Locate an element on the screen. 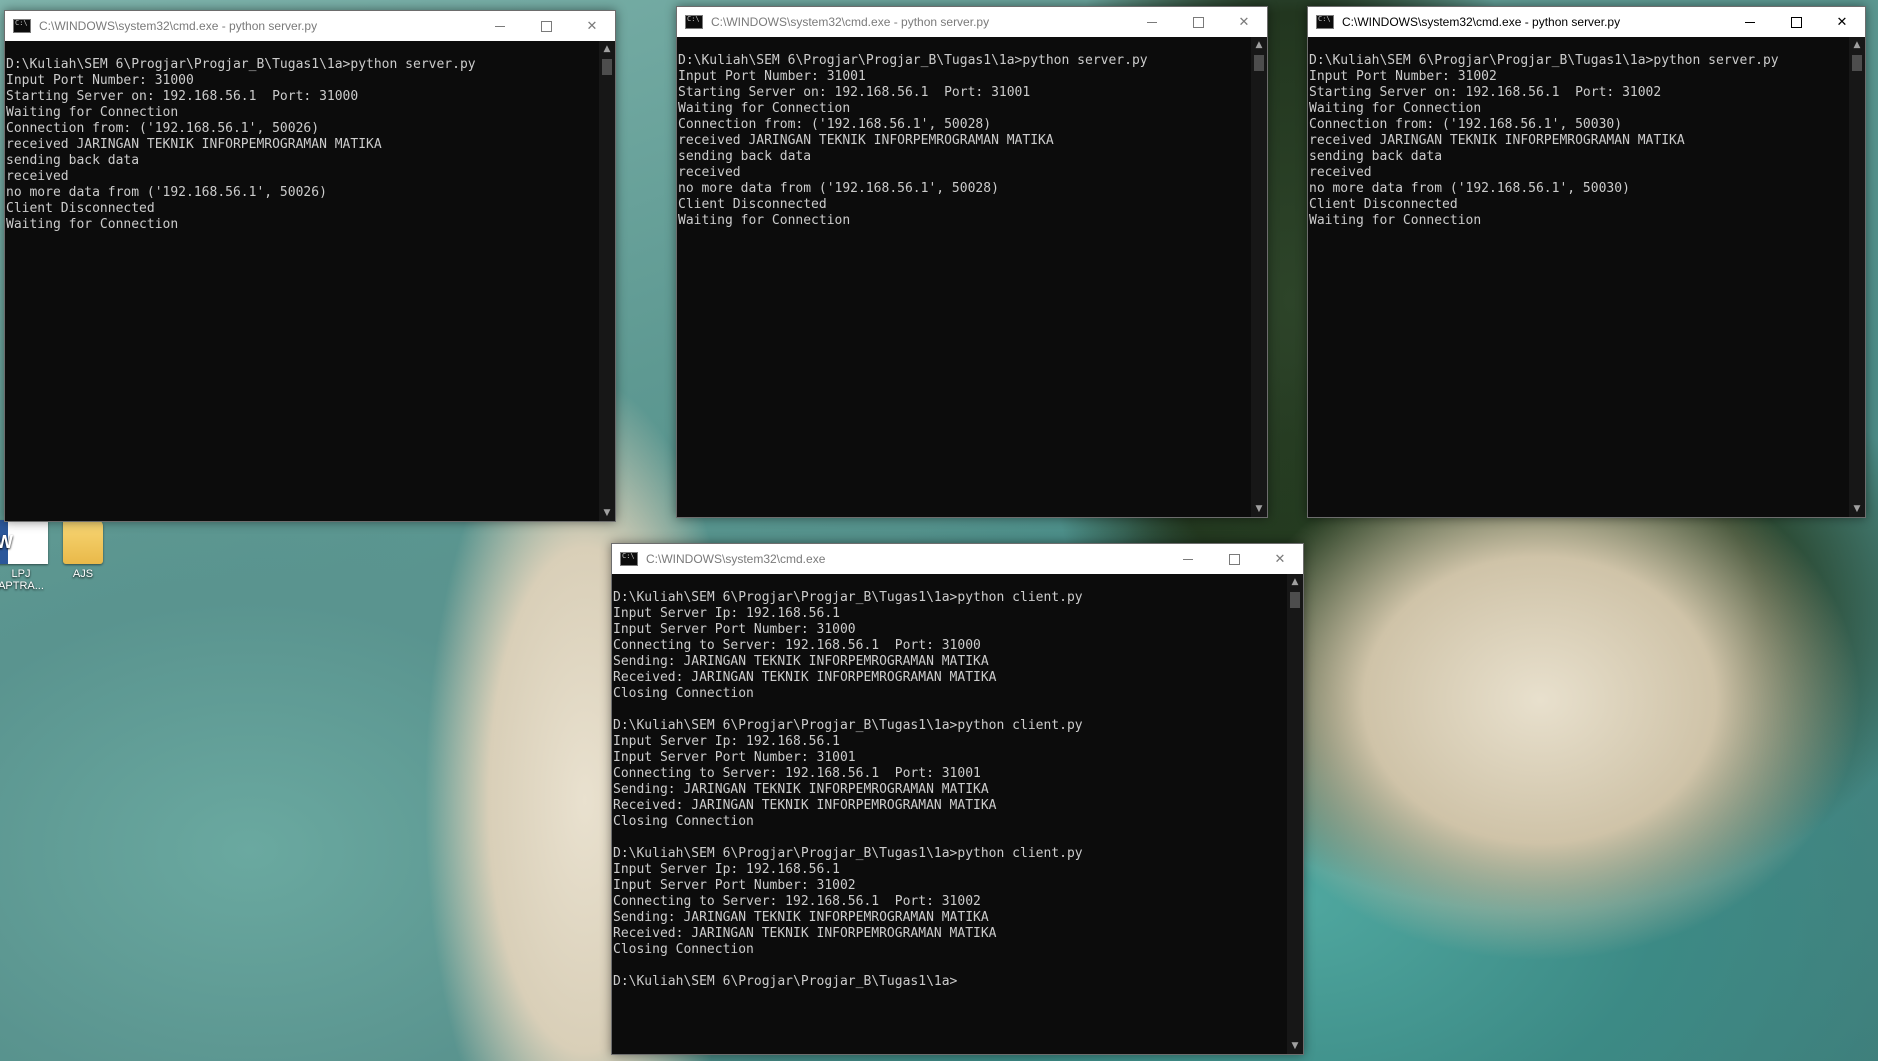 The image size is (1878, 1061). title-bar: C:\WINDOWS\system32\cmd.exe ✕ is located at coordinates (957, 559).